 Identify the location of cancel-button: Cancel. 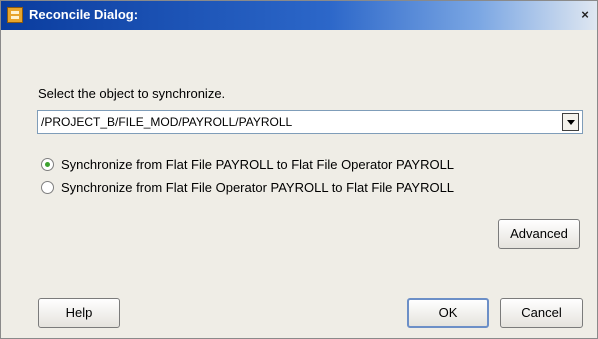
(541, 313).